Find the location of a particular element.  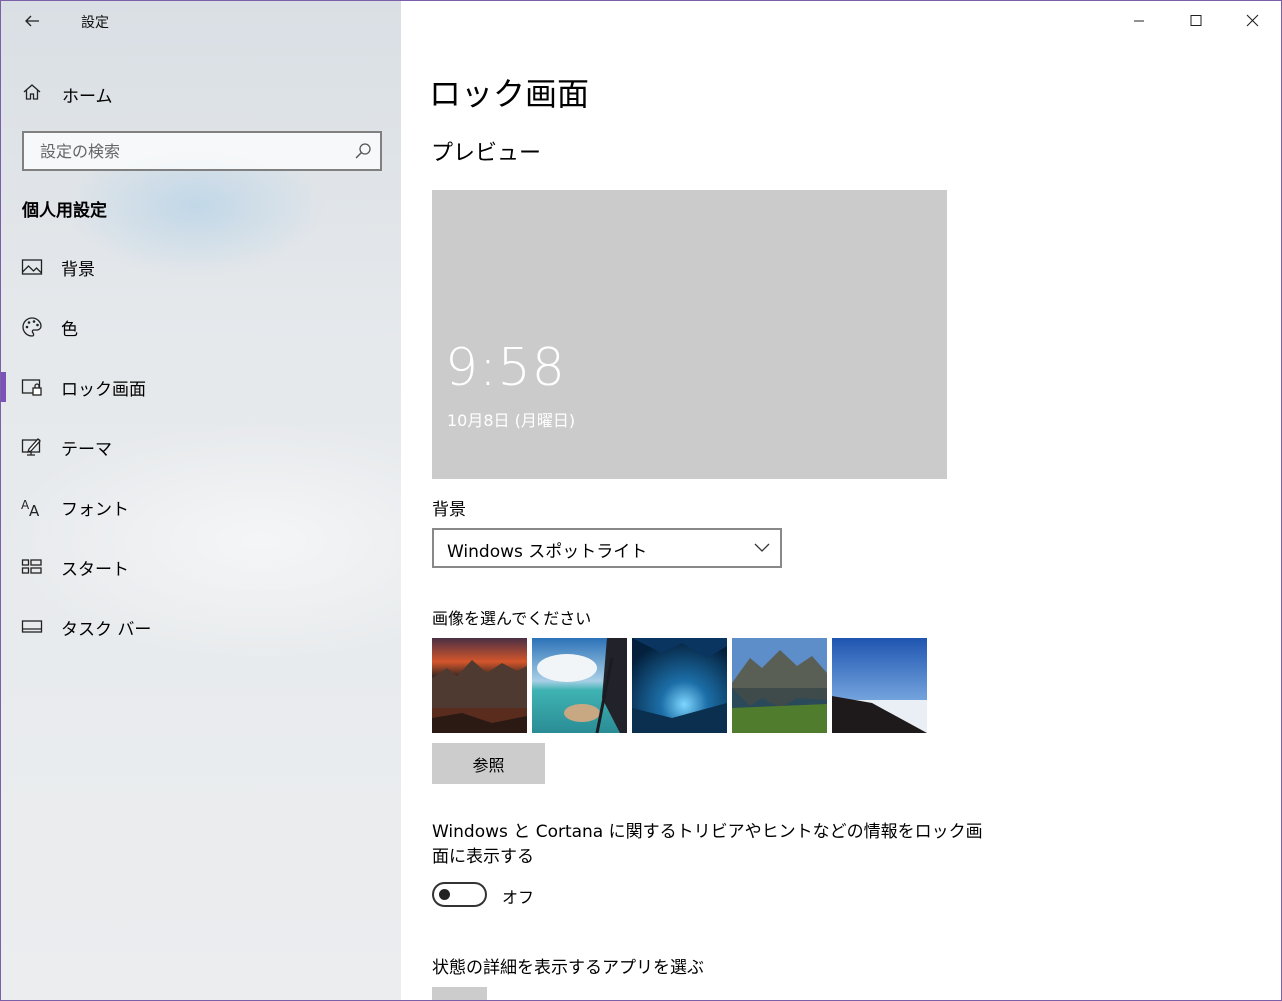

preview-time: 9:58 is located at coordinates (505, 368).